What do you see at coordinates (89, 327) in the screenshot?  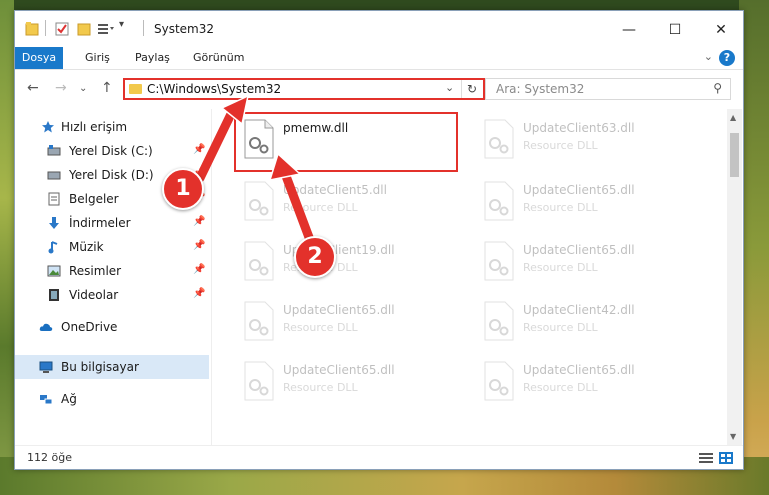 I see `sidebar-item-label: OneDrive` at bounding box center [89, 327].